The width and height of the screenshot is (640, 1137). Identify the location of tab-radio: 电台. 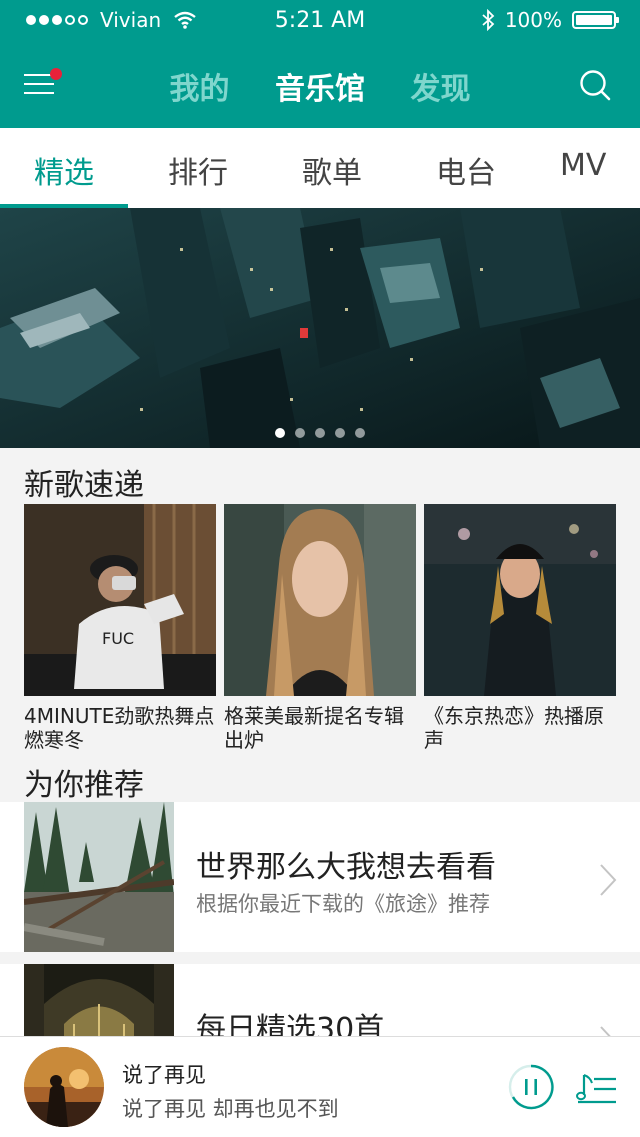
(466, 170).